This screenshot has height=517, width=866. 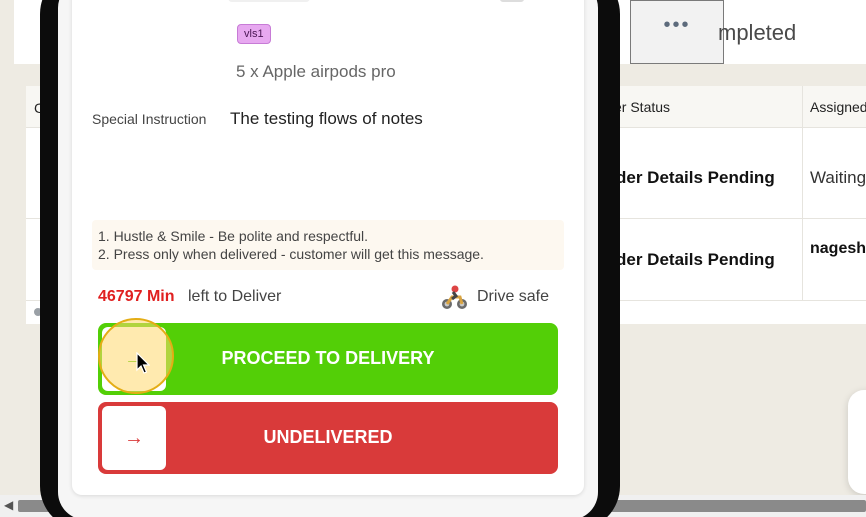 What do you see at coordinates (454, 297) in the screenshot?
I see `motorbike-rider-icon` at bounding box center [454, 297].